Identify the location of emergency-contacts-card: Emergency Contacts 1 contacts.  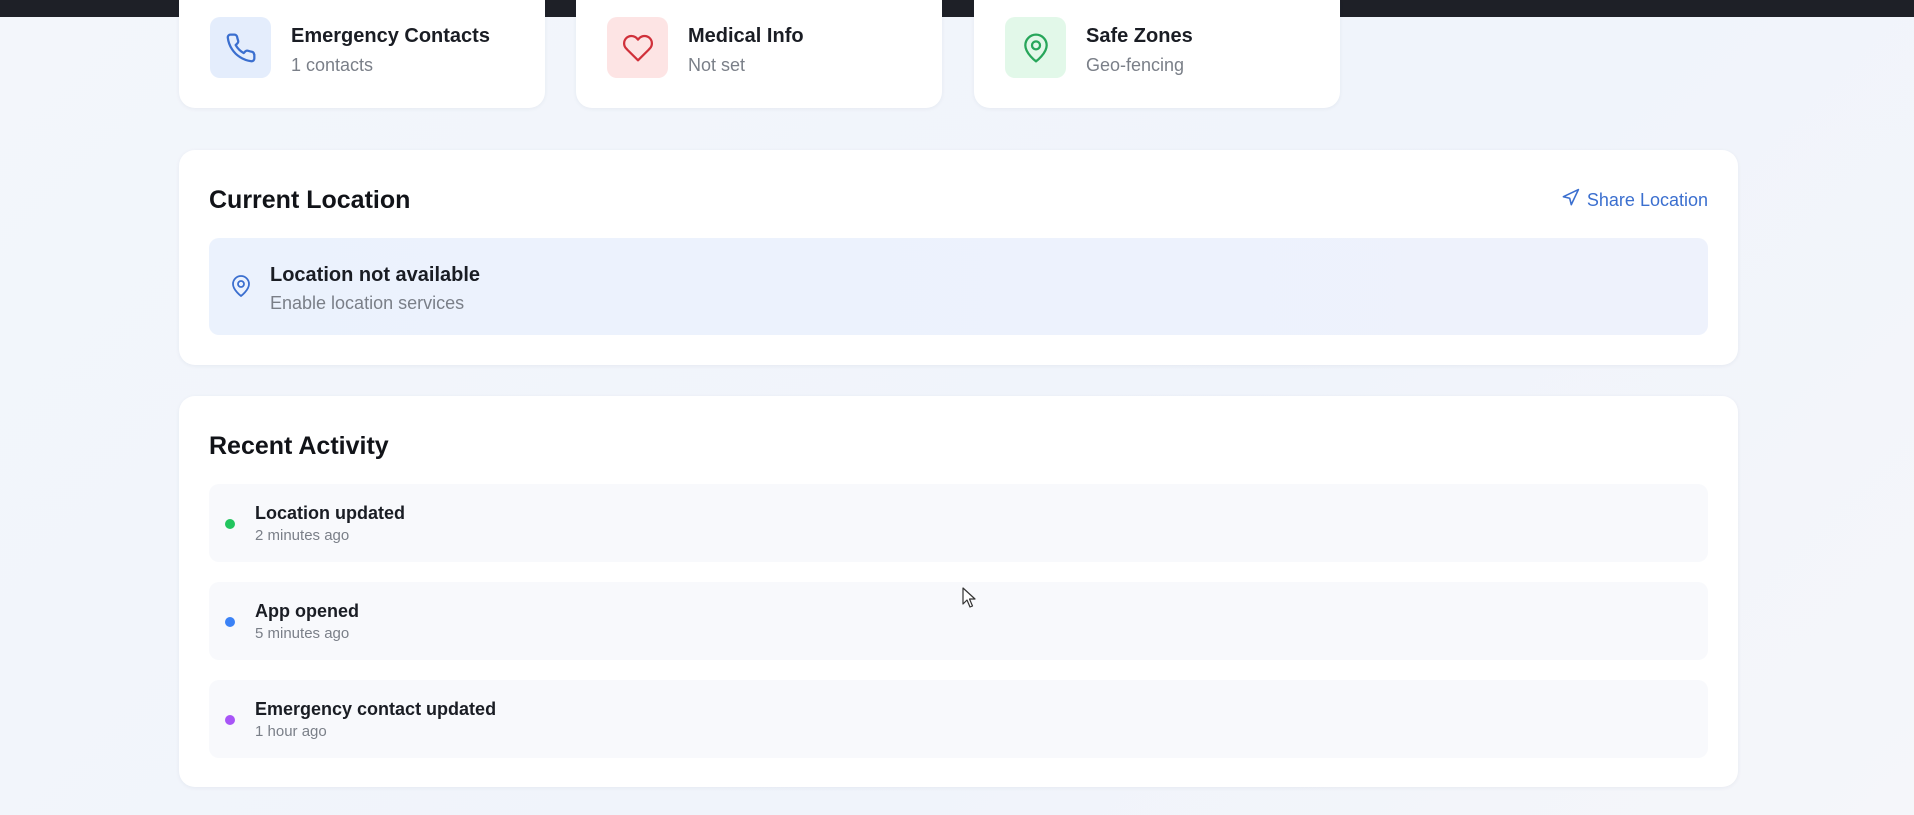
(362, 54).